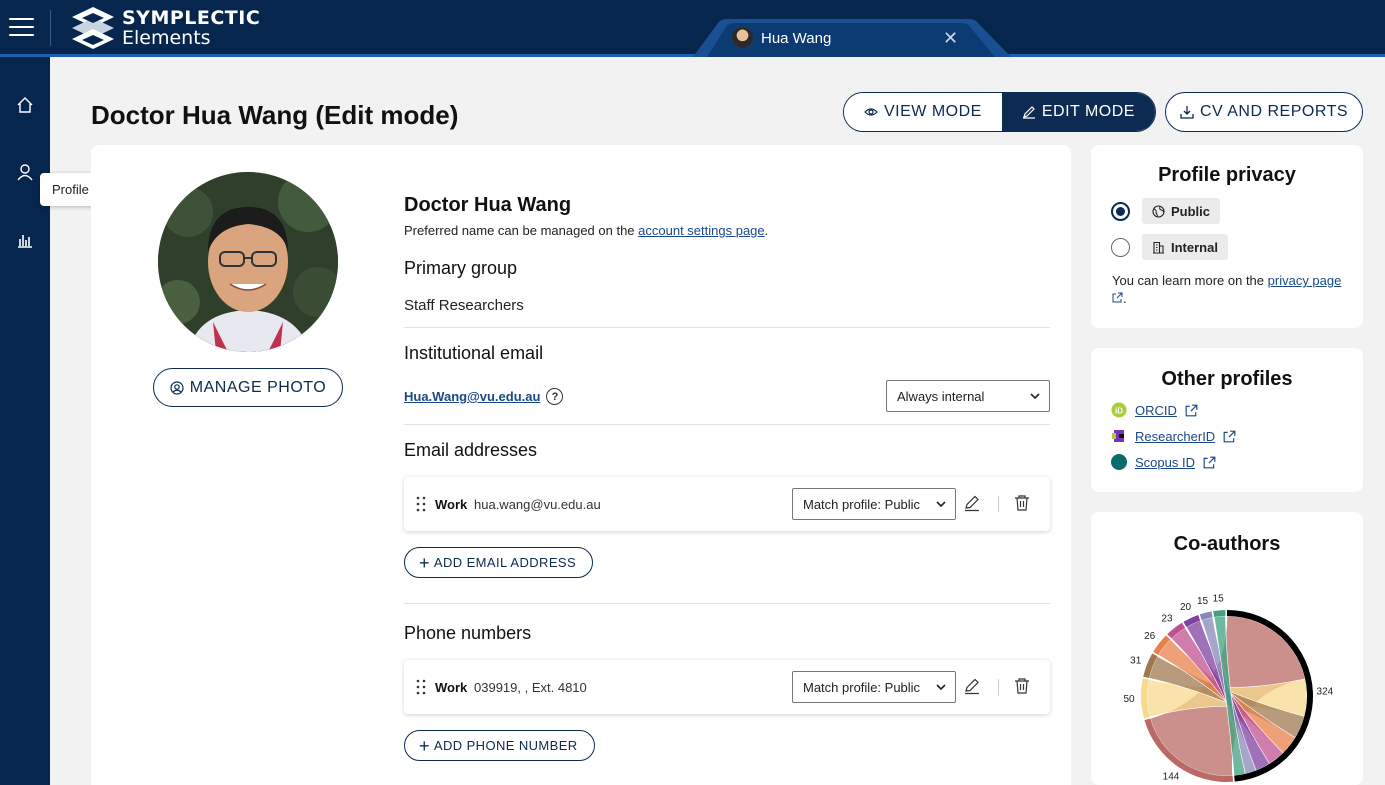 The image size is (1385, 785). I want to click on add-email-label: ADD EMAIL ADDRESS, so click(505, 562).